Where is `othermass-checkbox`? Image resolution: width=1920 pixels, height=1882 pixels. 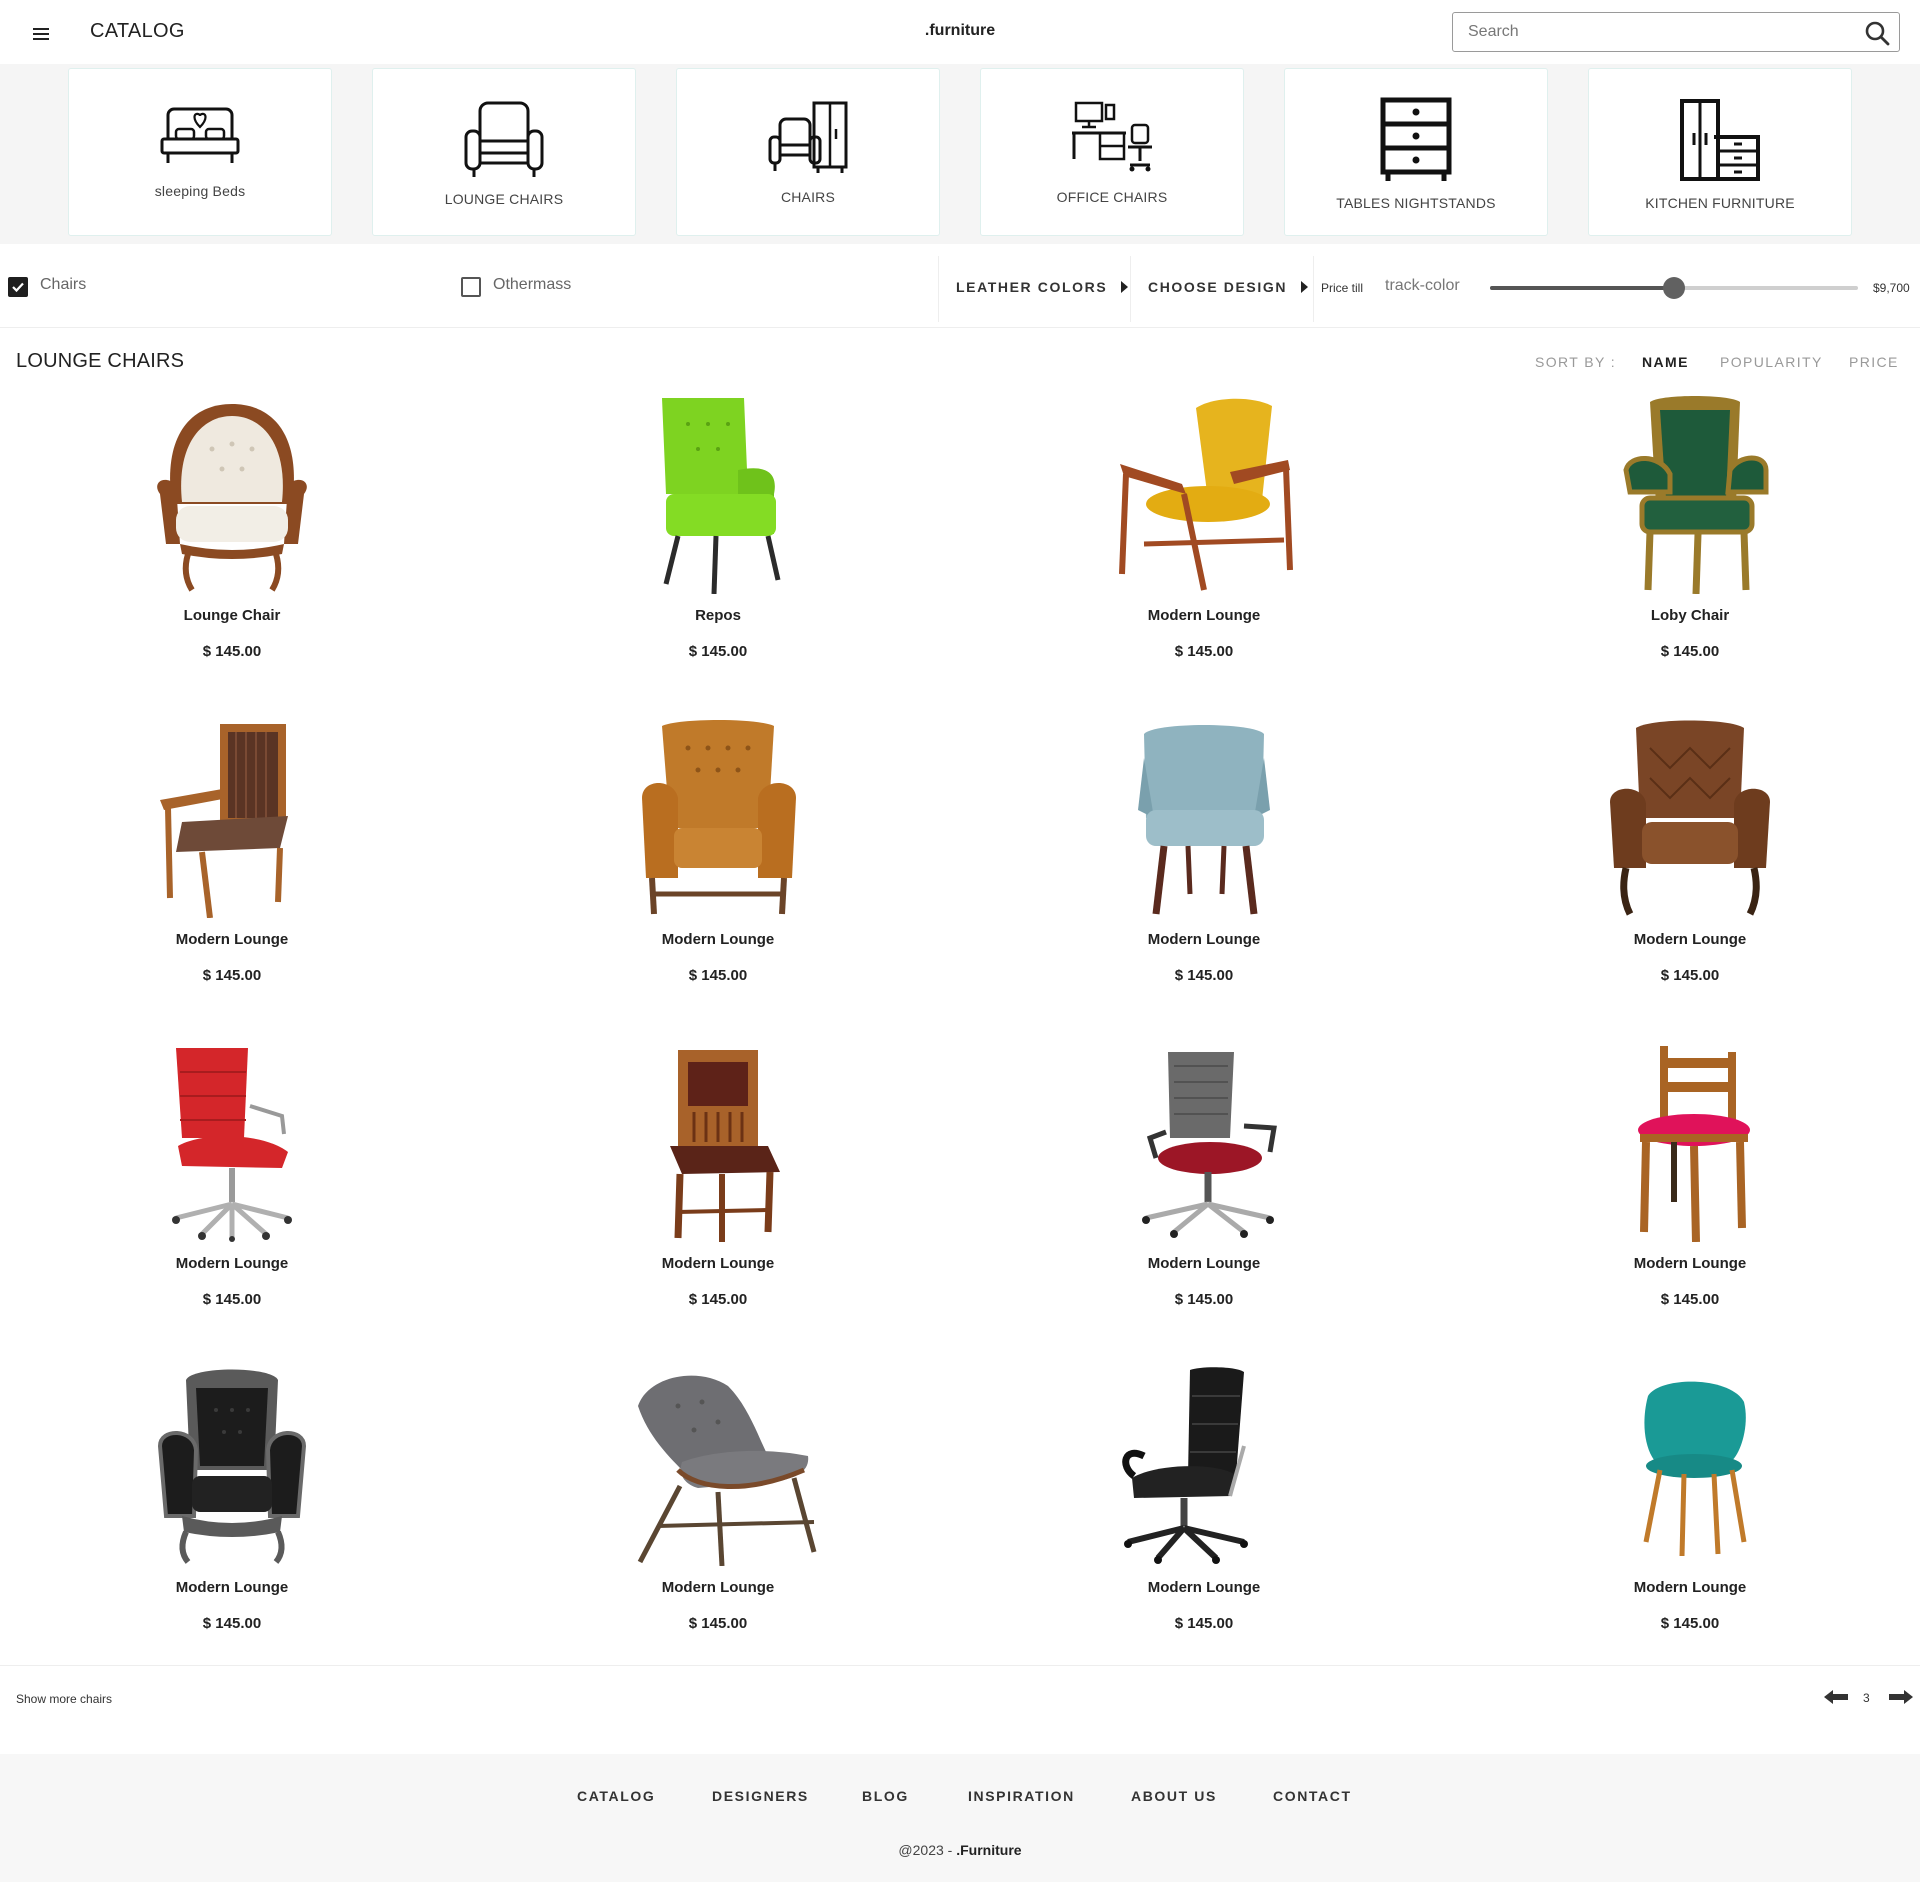 othermass-checkbox is located at coordinates (471, 287).